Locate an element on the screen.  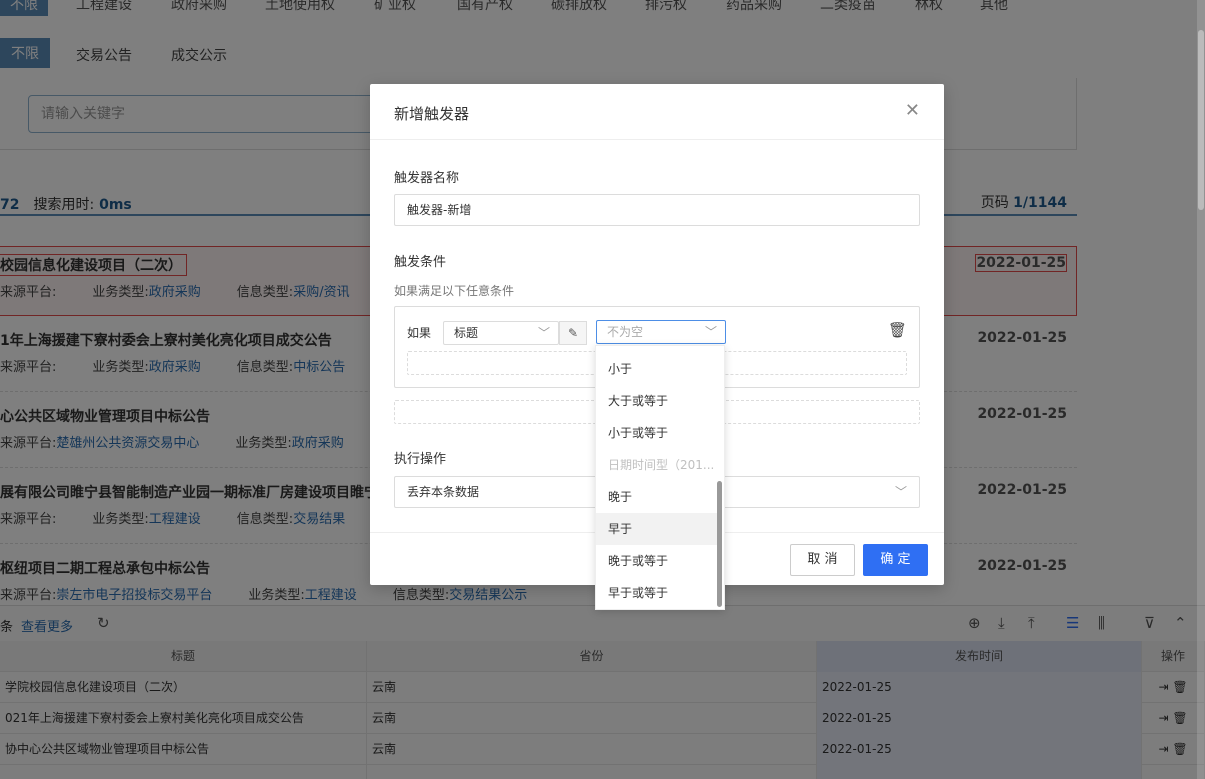
edit-icon: ✎ is located at coordinates (573, 333).